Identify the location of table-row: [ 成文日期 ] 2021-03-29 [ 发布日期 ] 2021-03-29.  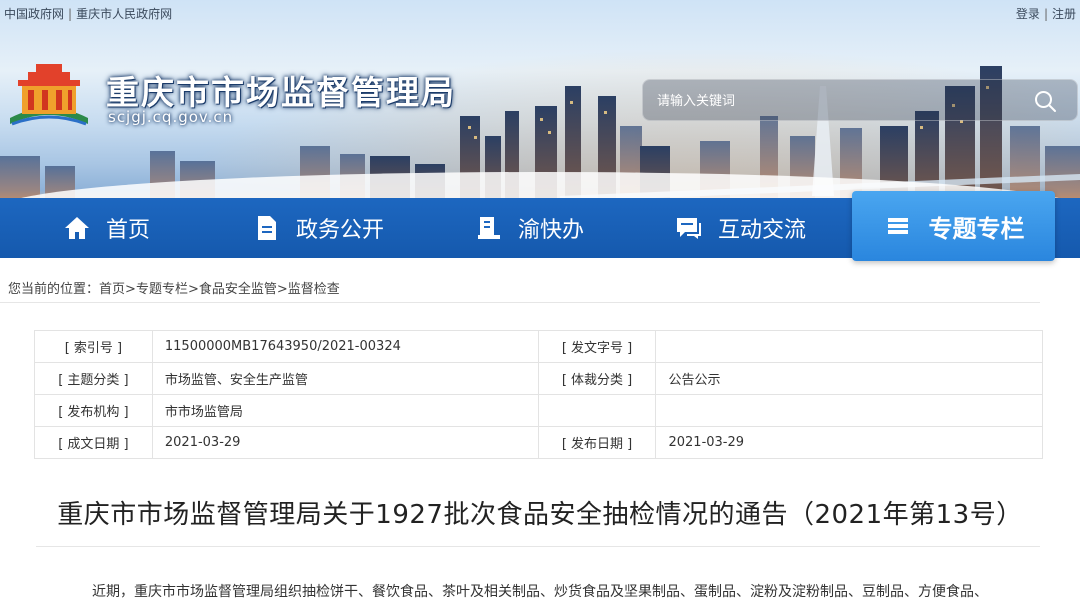
(538, 442).